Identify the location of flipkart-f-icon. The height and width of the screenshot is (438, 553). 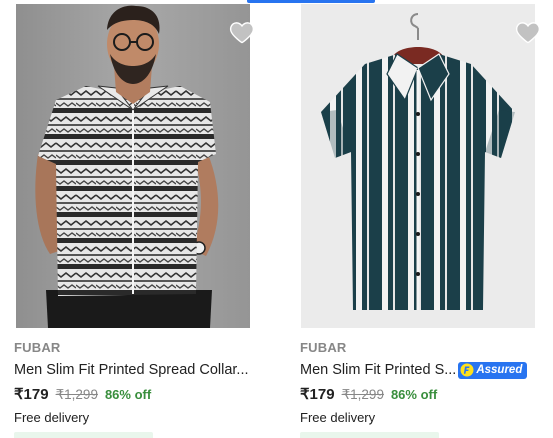
(467, 370).